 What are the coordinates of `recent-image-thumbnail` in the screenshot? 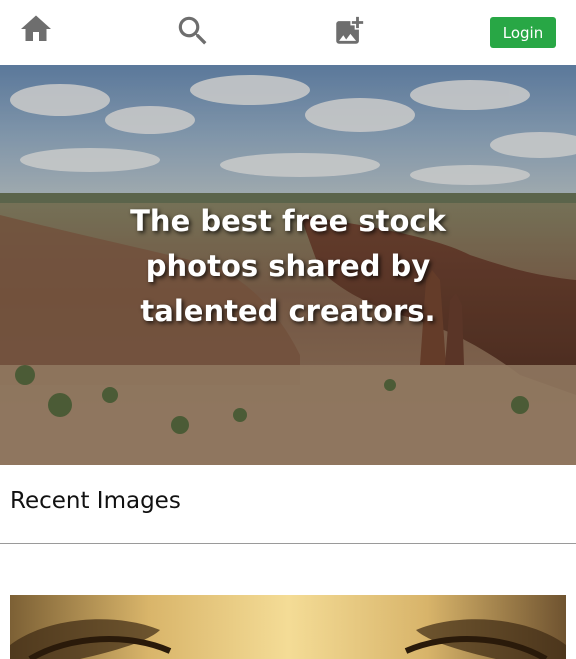 It's located at (288, 627).